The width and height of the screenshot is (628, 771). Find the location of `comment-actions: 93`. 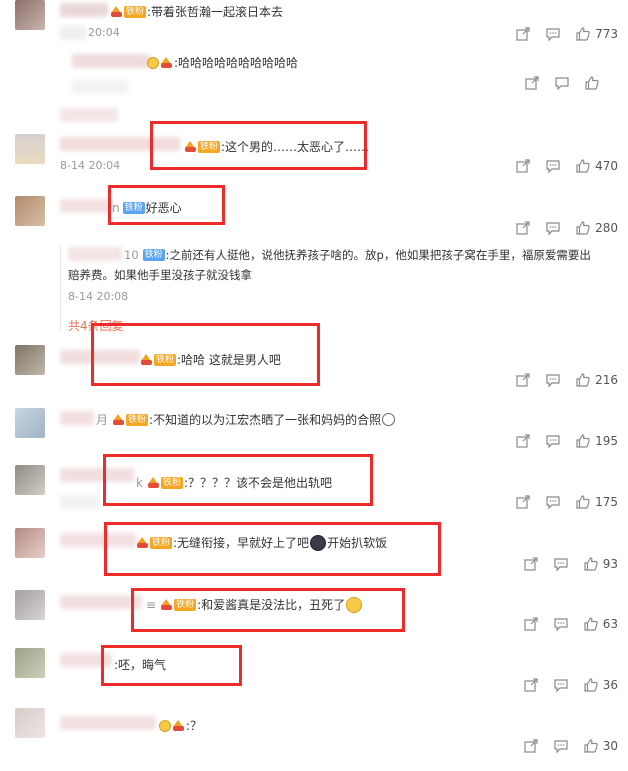

comment-actions: 93 is located at coordinates (563, 564).